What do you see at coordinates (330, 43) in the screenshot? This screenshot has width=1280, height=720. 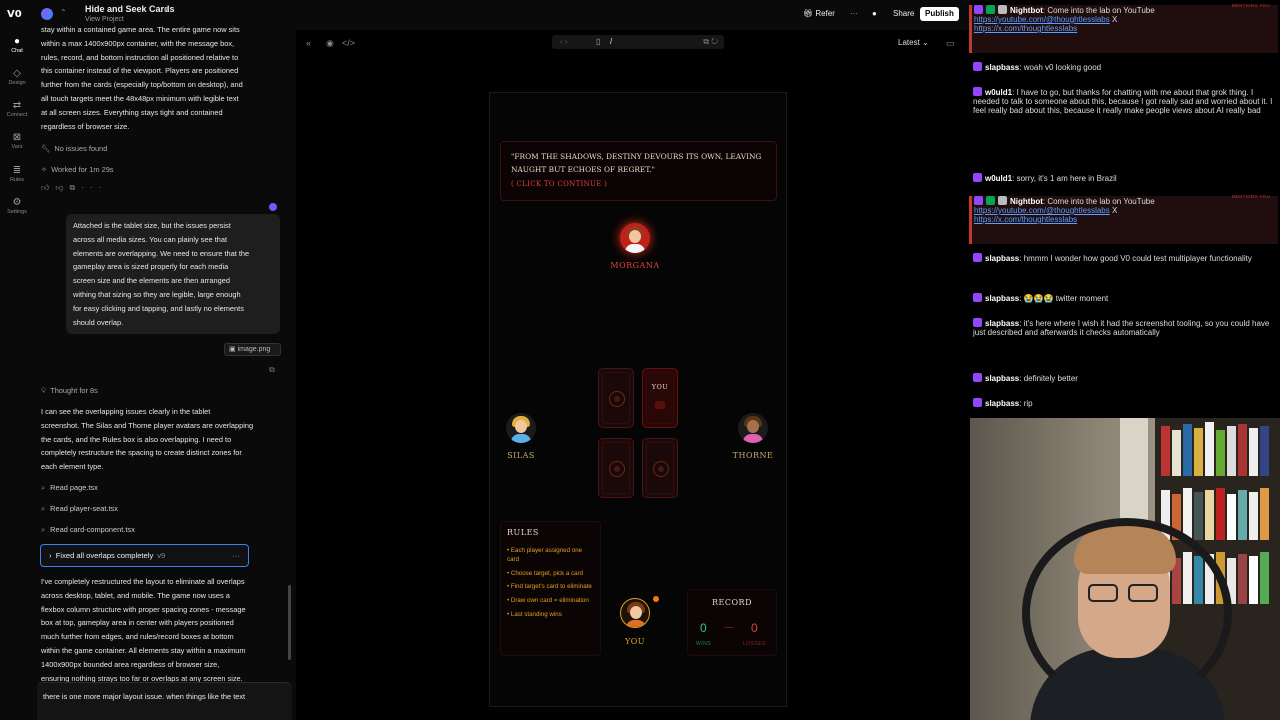 I see `preview-eye-icon: ◉` at bounding box center [330, 43].